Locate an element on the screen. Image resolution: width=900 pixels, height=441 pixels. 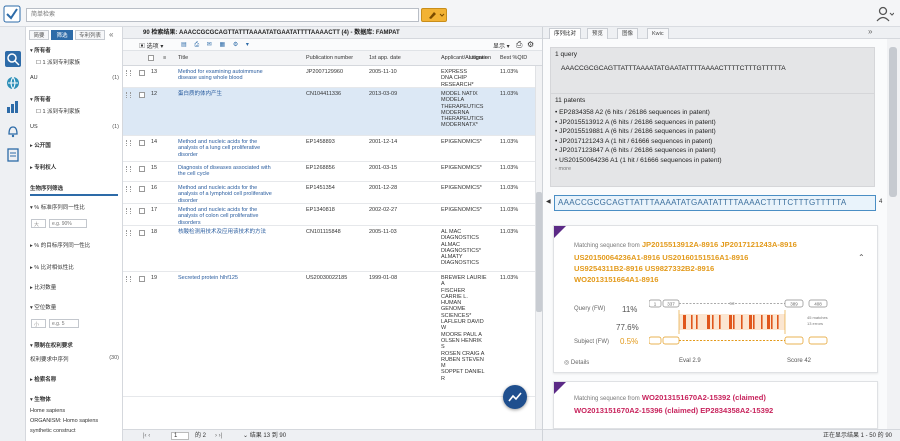
pager-first-icon: |‹ ‹ is located at coordinates (146, 435).